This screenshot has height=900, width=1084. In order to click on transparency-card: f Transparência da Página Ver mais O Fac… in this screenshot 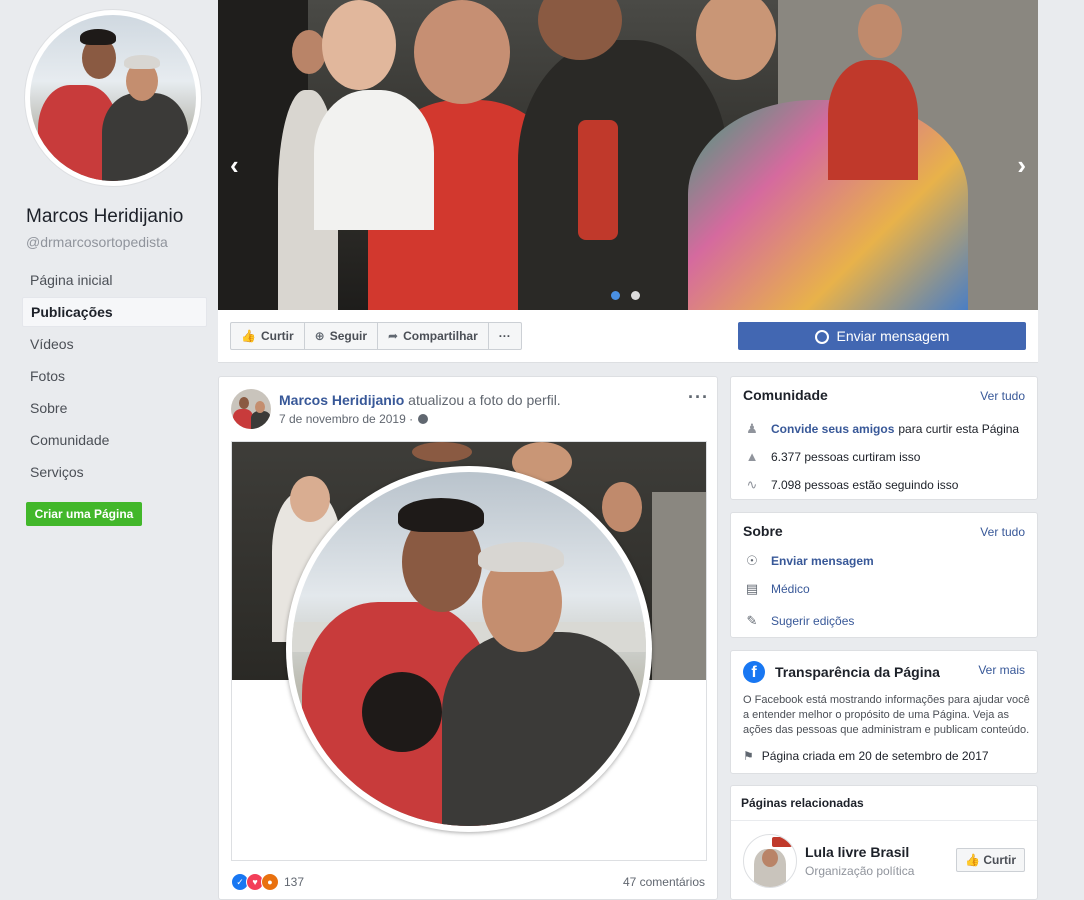, I will do `click(884, 712)`.